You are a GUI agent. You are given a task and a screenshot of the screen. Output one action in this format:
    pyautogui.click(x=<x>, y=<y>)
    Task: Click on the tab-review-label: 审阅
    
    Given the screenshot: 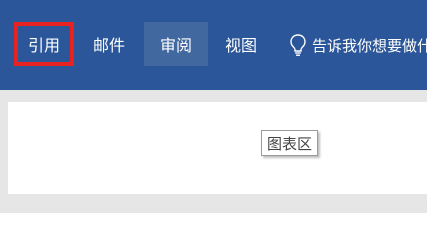 What is the action you would take?
    pyautogui.click(x=175, y=45)
    